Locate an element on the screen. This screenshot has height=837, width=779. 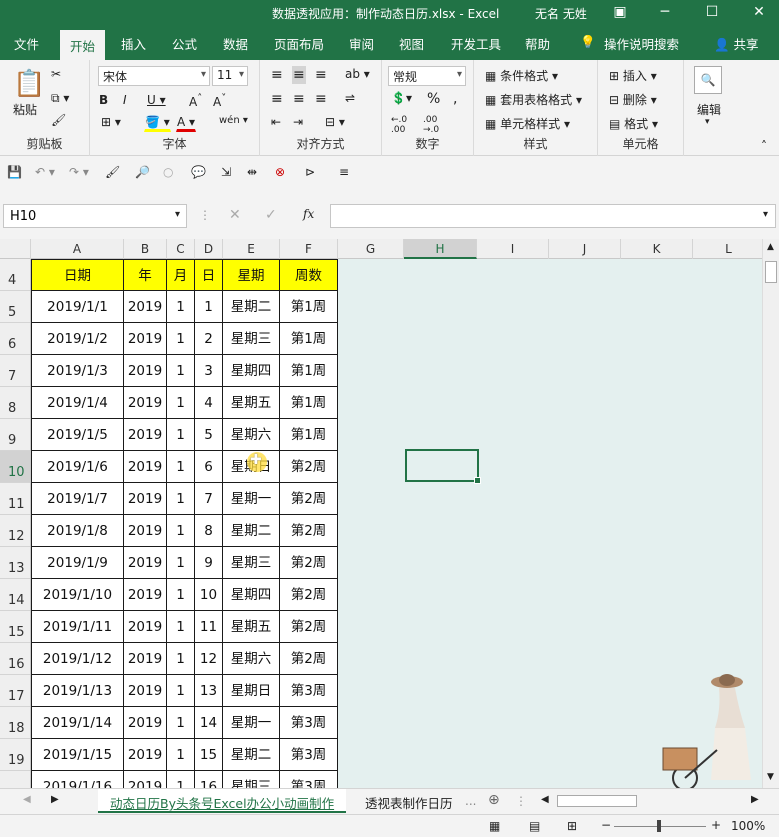
increase-decimal-icon: ←.0.00 is located at coordinates (399, 125).